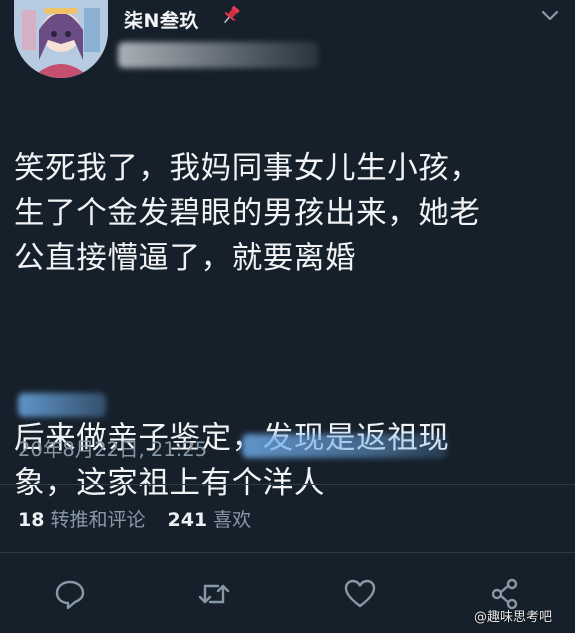 Image resolution: width=575 pixels, height=633 pixels. Describe the element at coordinates (70, 594) in the screenshot. I see `comment-icon` at that location.